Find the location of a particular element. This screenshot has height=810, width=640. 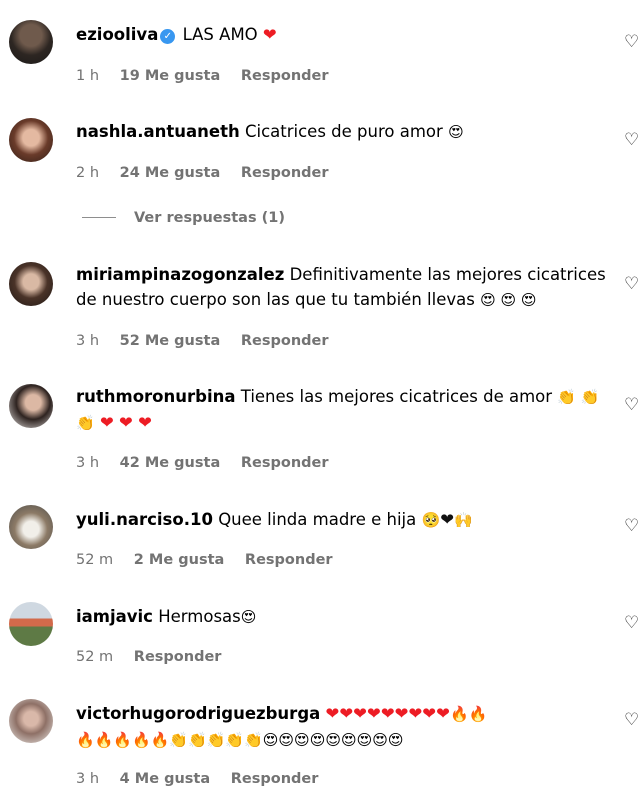

comment-text: Hermosas is located at coordinates (199, 616).